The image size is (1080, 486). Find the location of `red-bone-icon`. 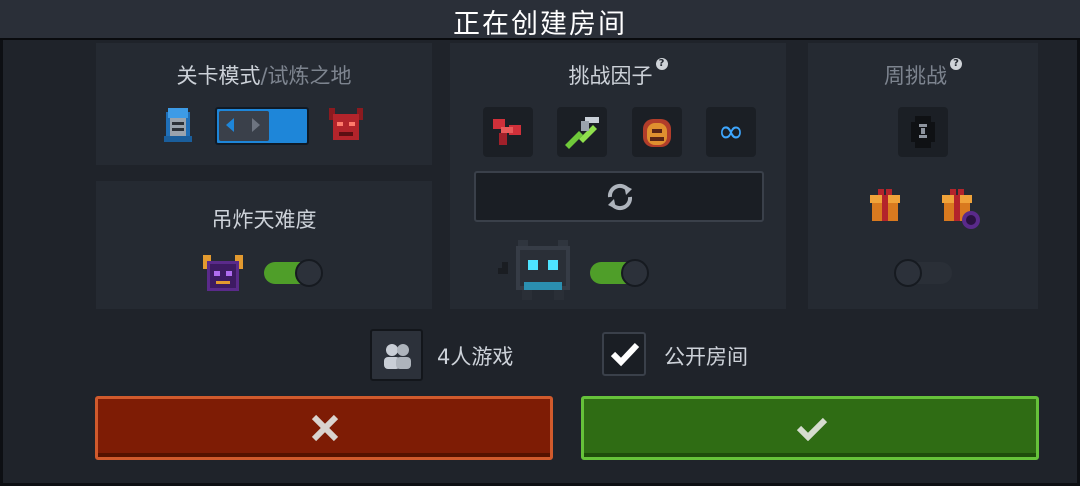

red-bone-icon is located at coordinates (507, 132).